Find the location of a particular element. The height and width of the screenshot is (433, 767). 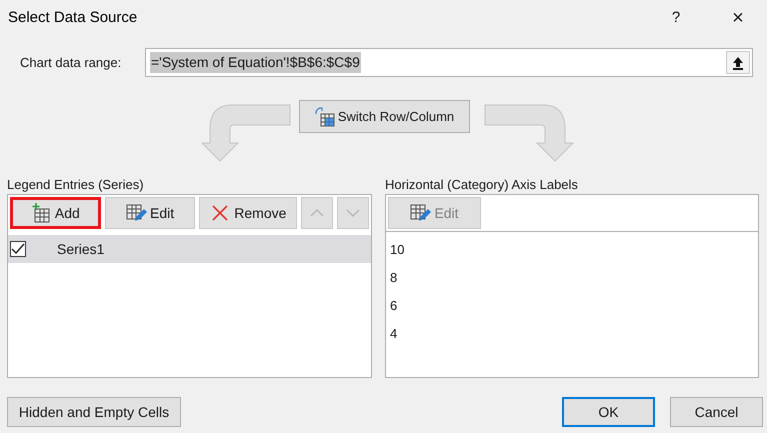

add-button: Add is located at coordinates (55, 213).